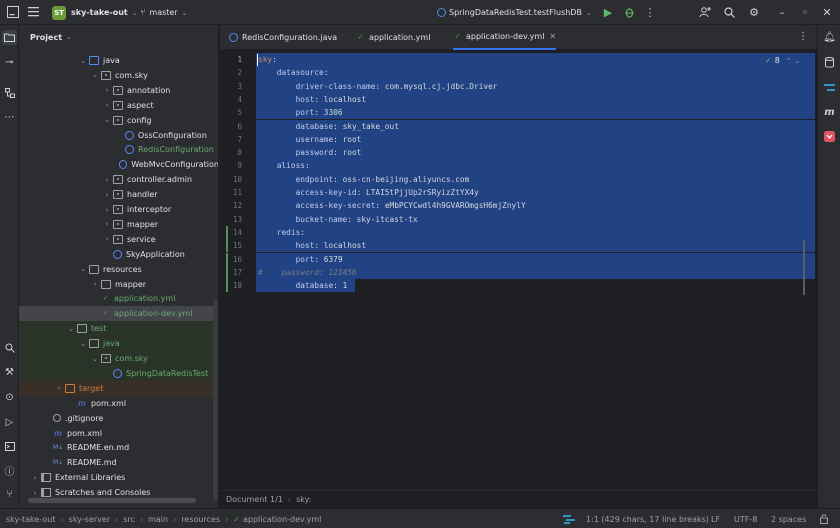 This screenshot has height=528, width=840. Describe the element at coordinates (803, 36) in the screenshot. I see `tab-options-icon: ⋮` at that location.